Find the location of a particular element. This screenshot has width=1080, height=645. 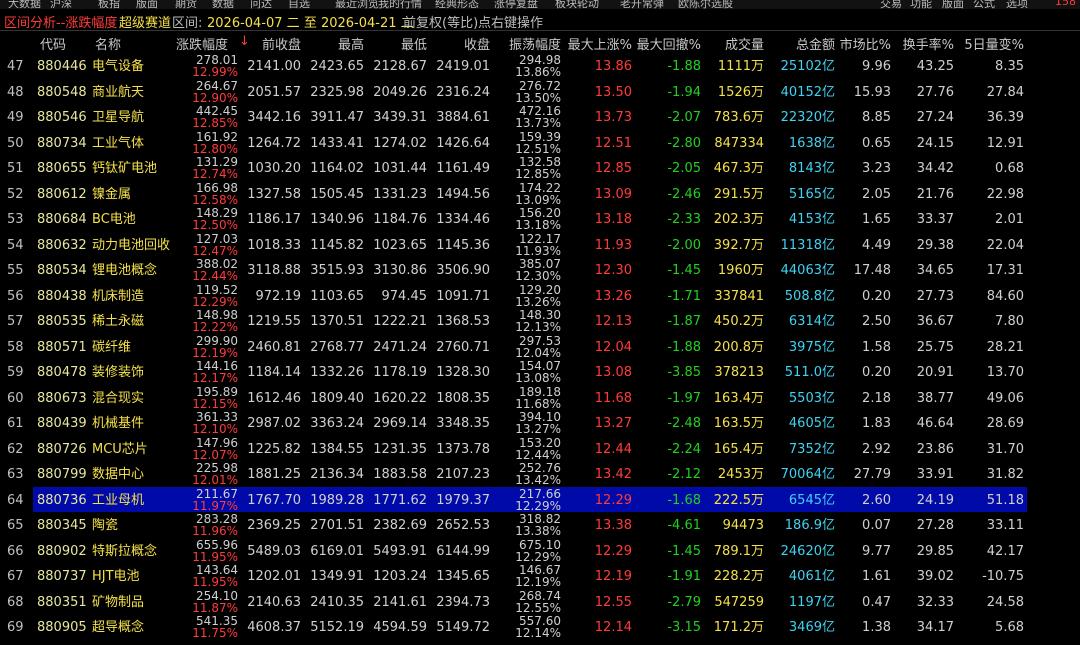

cell-code: 880632 is located at coordinates (62, 245).